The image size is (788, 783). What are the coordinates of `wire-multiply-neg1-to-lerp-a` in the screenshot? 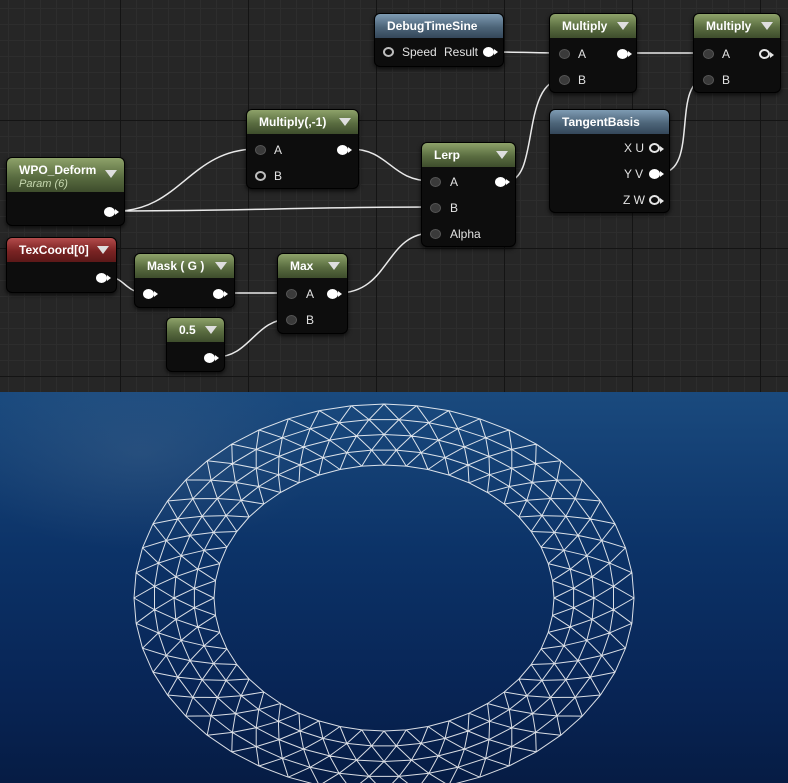 It's located at (391, 165).